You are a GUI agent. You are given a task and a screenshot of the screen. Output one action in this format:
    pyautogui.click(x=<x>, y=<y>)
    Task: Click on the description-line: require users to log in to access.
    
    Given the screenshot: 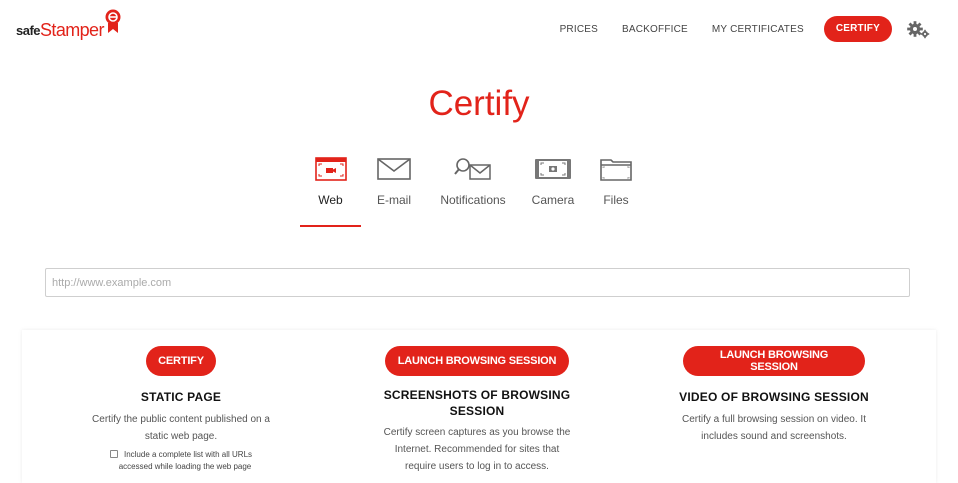 What is the action you would take?
    pyautogui.click(x=477, y=466)
    